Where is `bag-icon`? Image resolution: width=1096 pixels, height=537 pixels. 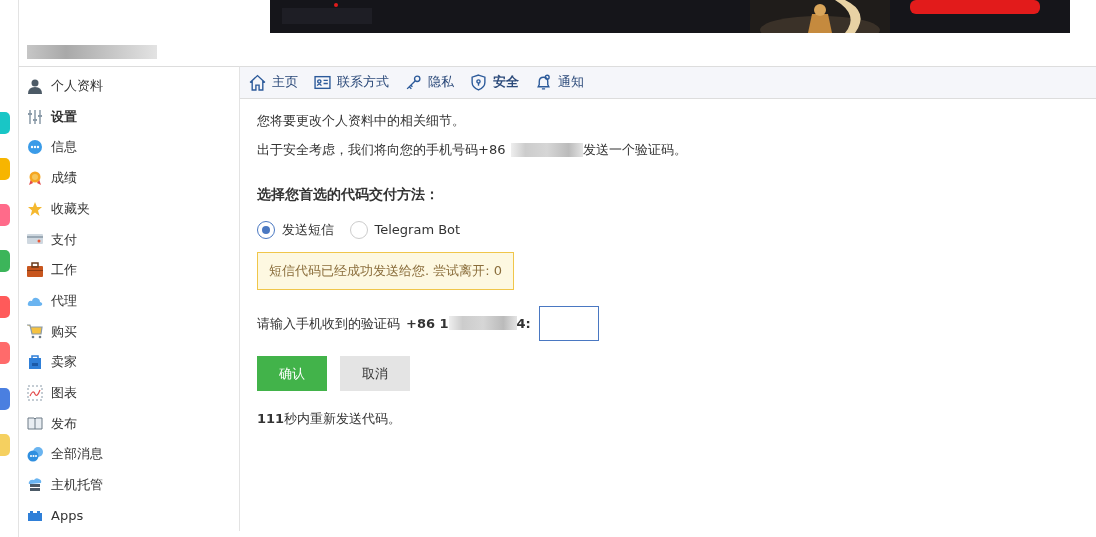 bag-icon is located at coordinates (35, 362).